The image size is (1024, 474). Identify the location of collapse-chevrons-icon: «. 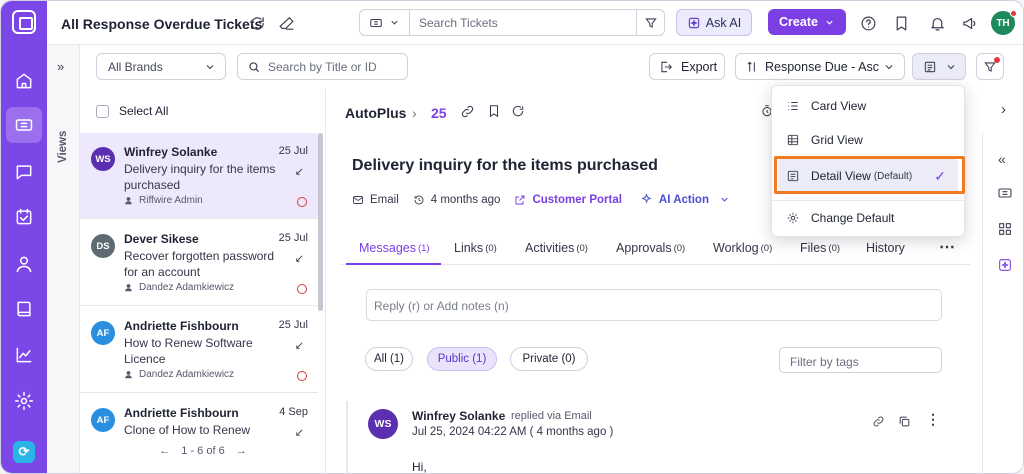
(1002, 159).